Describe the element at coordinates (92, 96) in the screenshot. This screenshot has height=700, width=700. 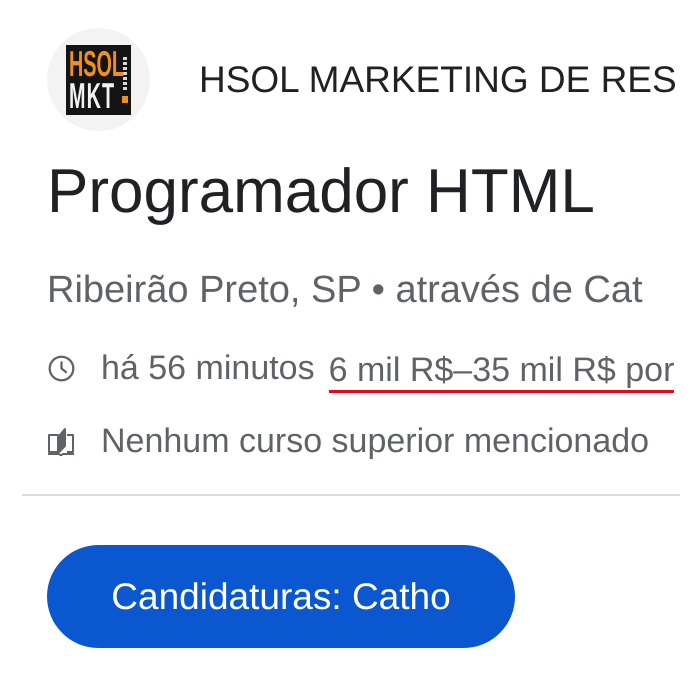
I see `logo-text: MKT` at that location.